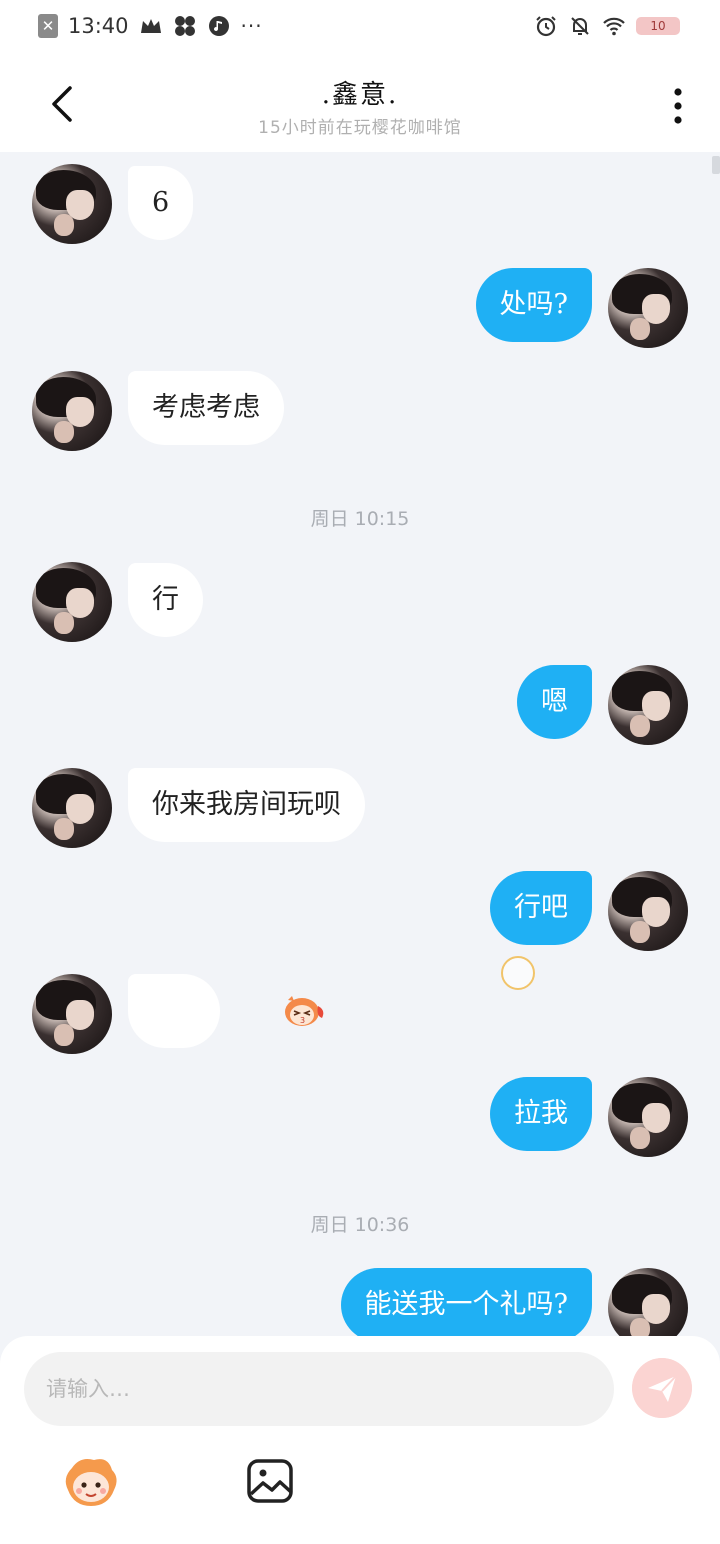 The height and width of the screenshot is (1544, 720). What do you see at coordinates (614, 26) in the screenshot?
I see `wifi-icon` at bounding box center [614, 26].